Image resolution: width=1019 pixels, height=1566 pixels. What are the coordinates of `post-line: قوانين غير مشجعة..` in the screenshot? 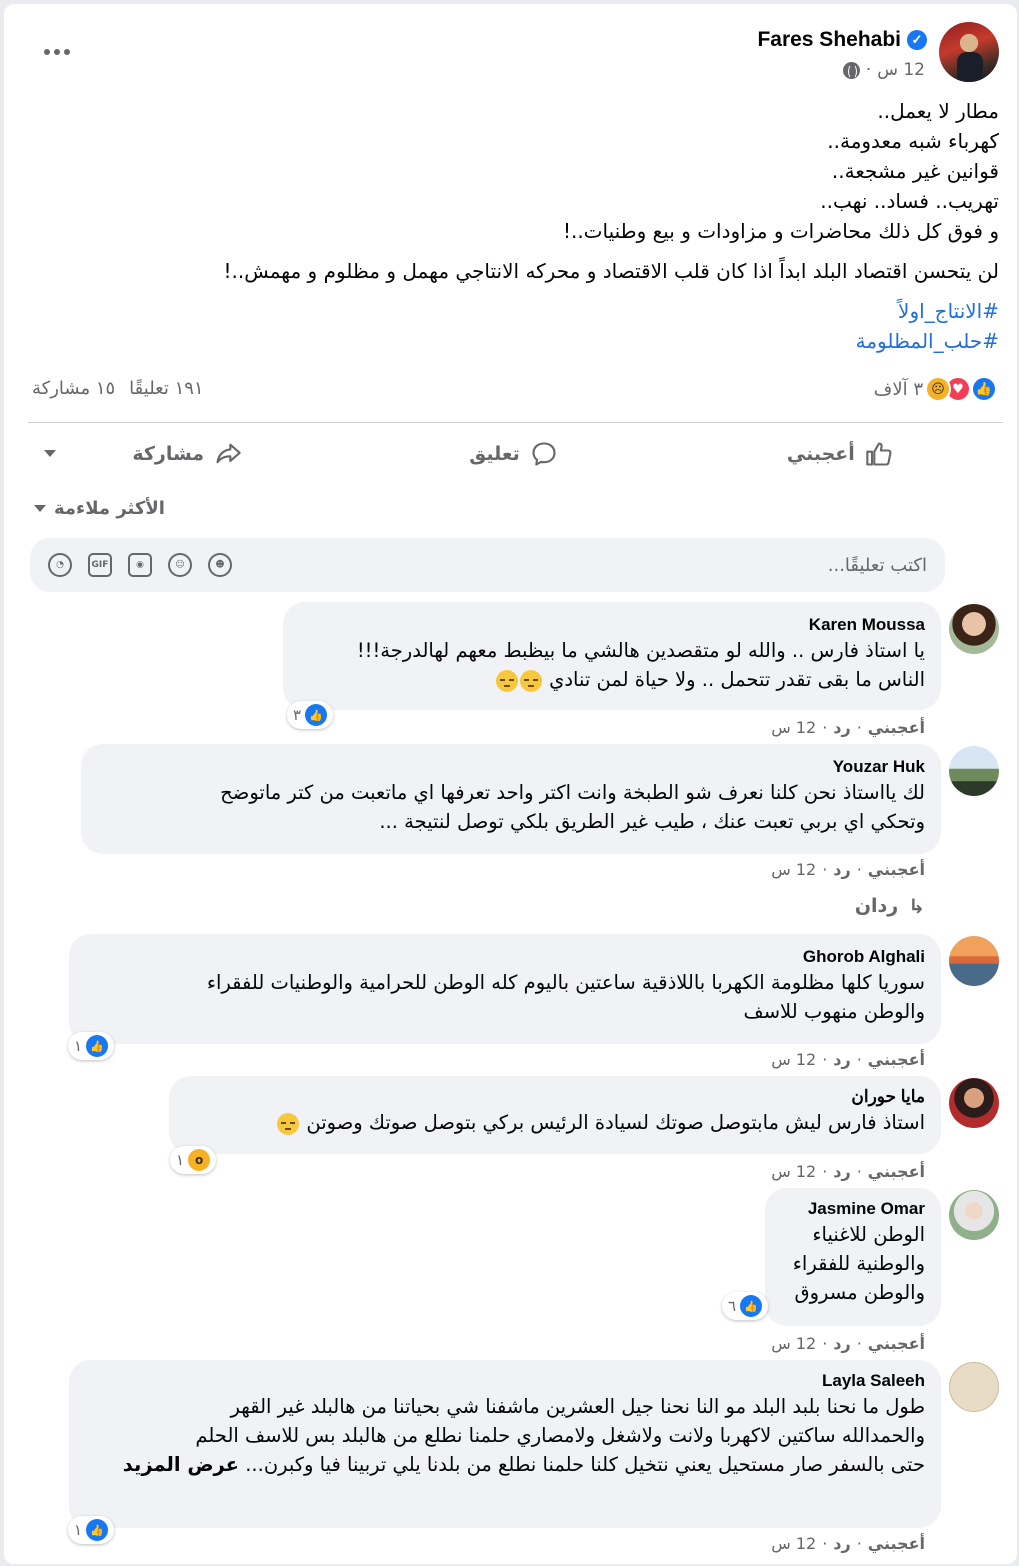 It's located at (915, 171).